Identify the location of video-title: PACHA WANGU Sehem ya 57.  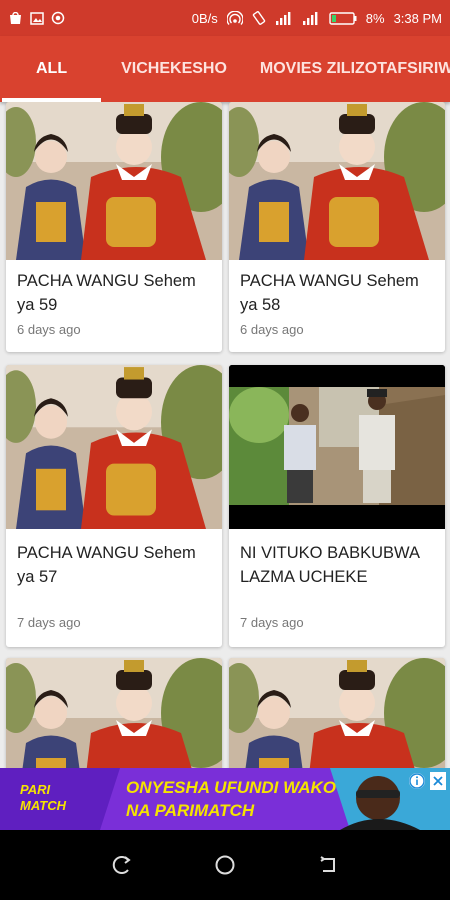
(115, 565).